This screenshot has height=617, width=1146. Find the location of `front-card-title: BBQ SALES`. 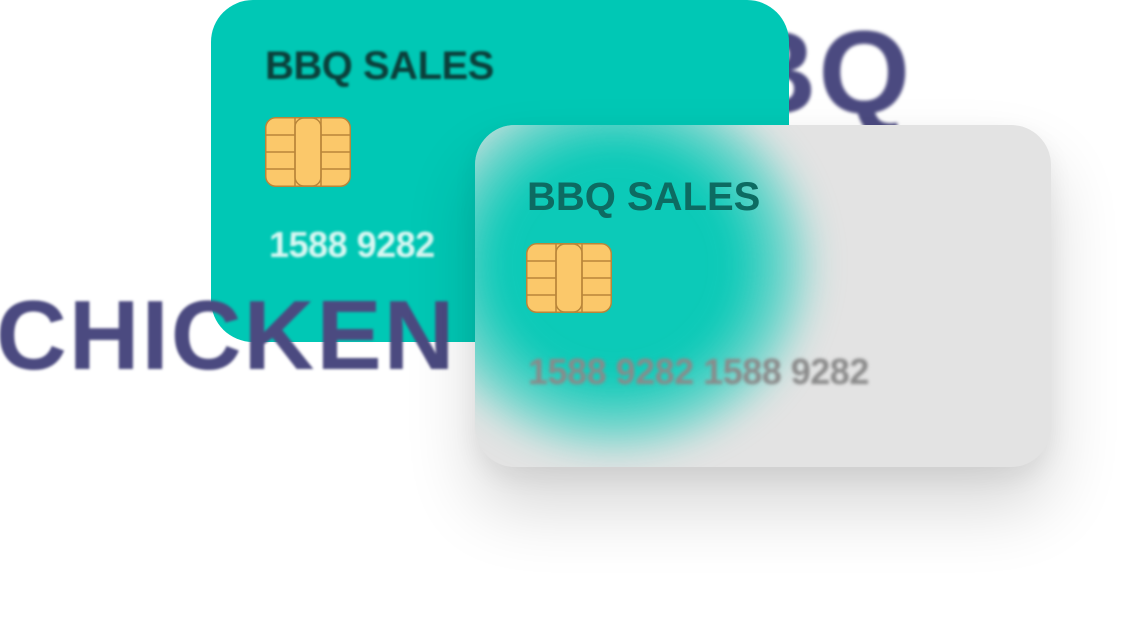

front-card-title: BBQ SALES is located at coordinates (644, 197).